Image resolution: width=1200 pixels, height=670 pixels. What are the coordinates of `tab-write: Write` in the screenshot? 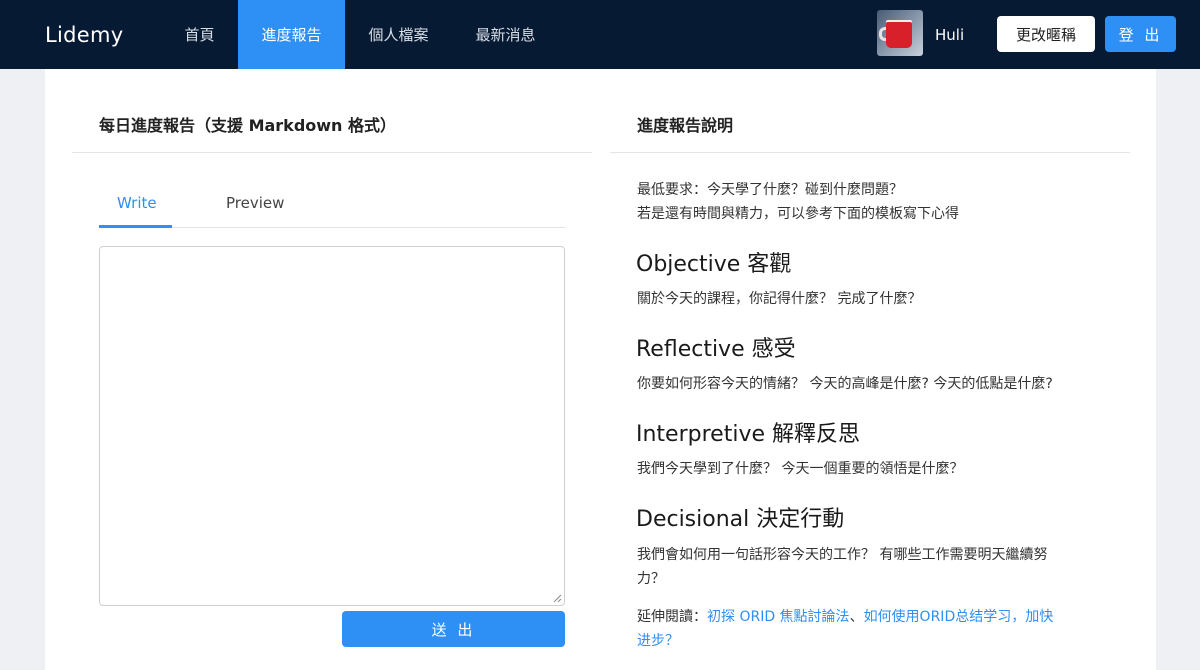 It's located at (137, 204).